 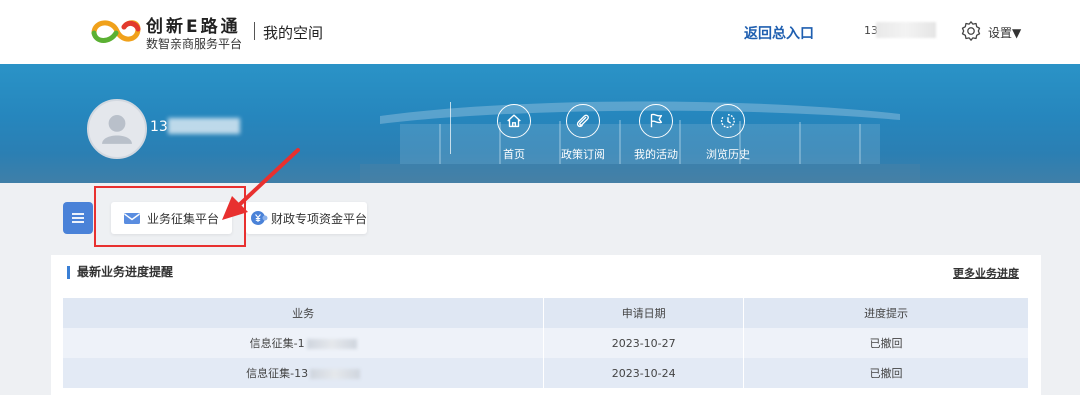 What do you see at coordinates (656, 120) in the screenshot?
I see `flag-icon` at bounding box center [656, 120].